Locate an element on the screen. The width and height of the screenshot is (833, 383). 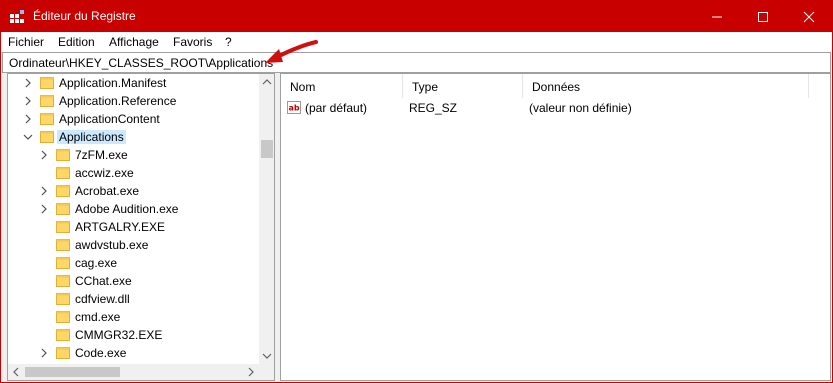
value-type: REG_SZ is located at coordinates (433, 108).